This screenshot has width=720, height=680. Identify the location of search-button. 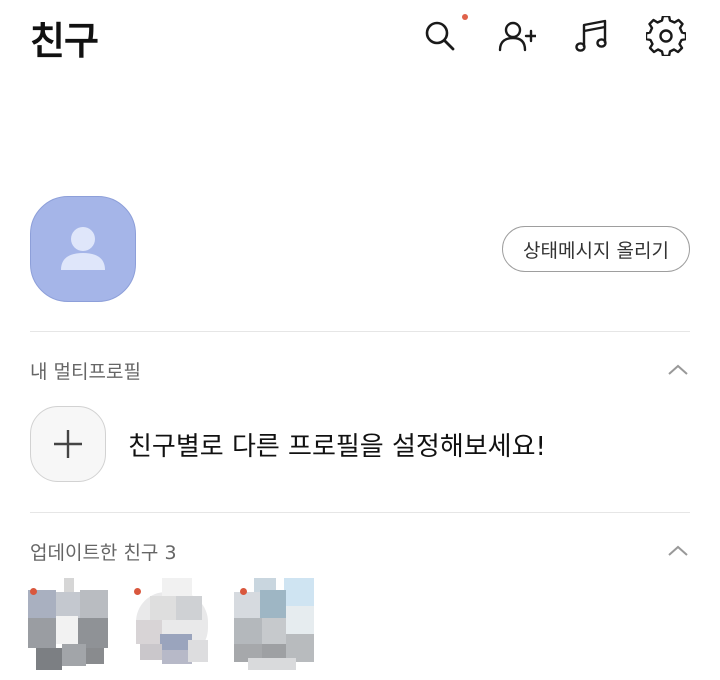
(440, 36).